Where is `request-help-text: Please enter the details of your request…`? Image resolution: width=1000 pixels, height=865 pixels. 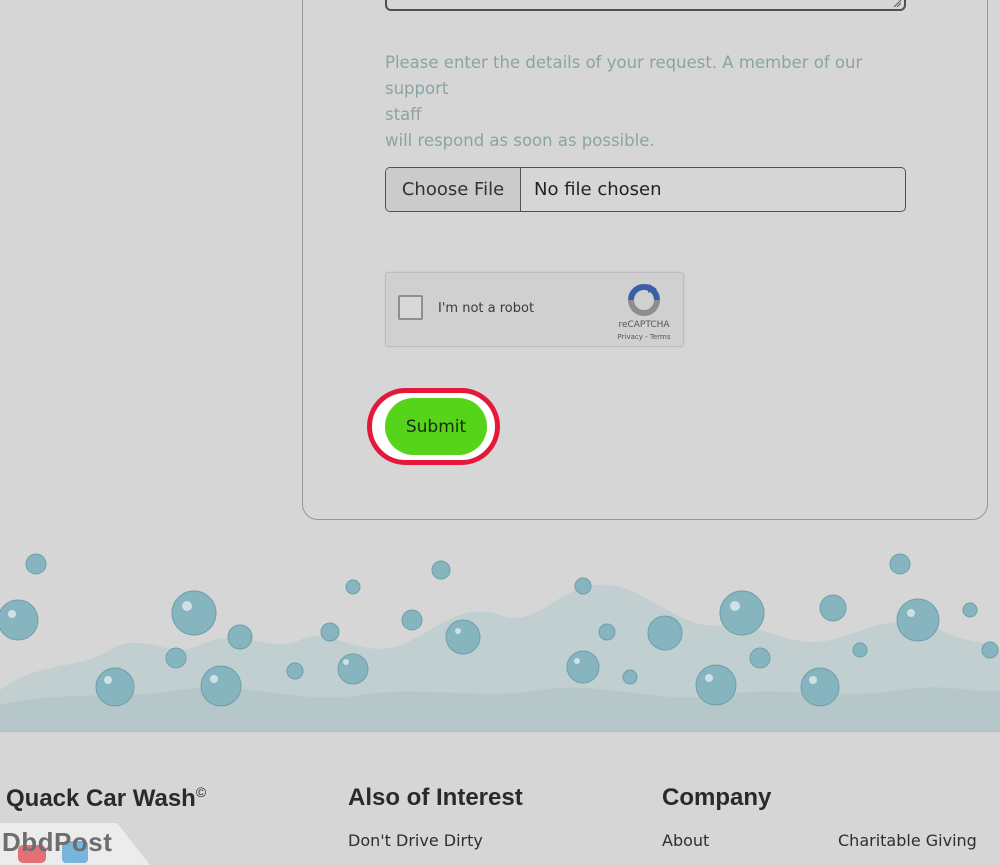 request-help-text: Please enter the details of your request… is located at coordinates (650, 102).